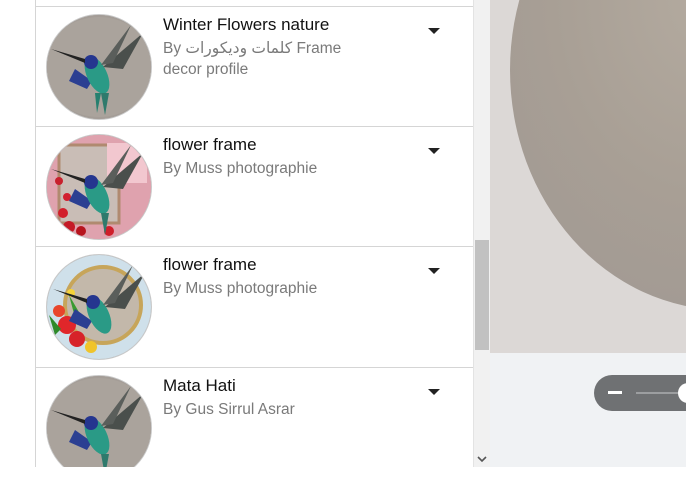 The image size is (686, 481). I want to click on chevron-down-icon, so click(482, 458).